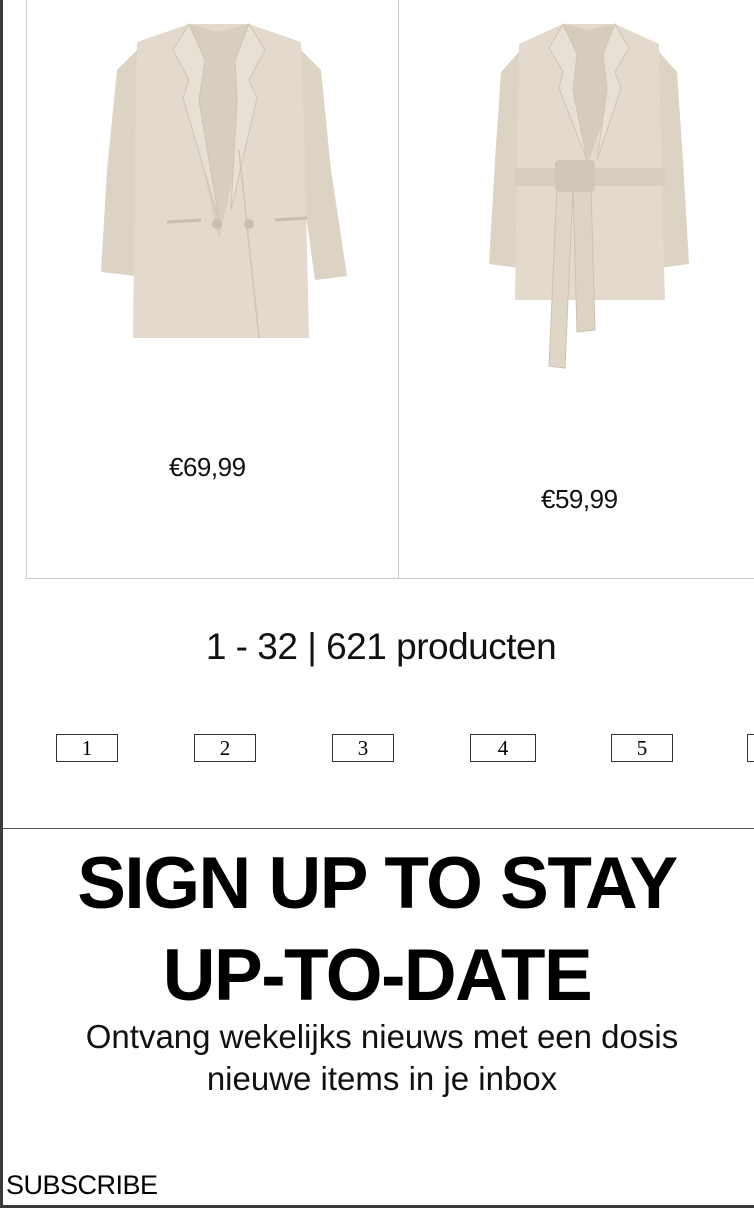  What do you see at coordinates (224, 180) in the screenshot?
I see `double-breasted-blazer-image` at bounding box center [224, 180].